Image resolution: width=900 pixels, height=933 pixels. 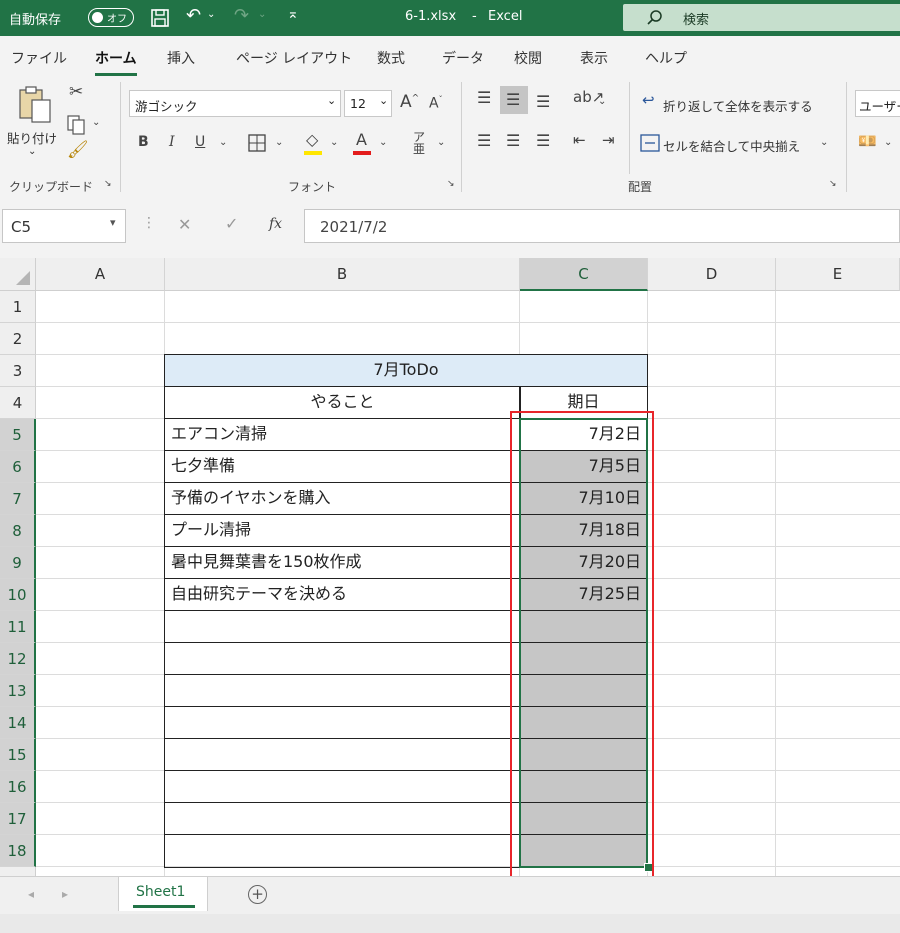 What do you see at coordinates (342, 530) in the screenshot?
I see `task-cell: プール清掃` at bounding box center [342, 530].